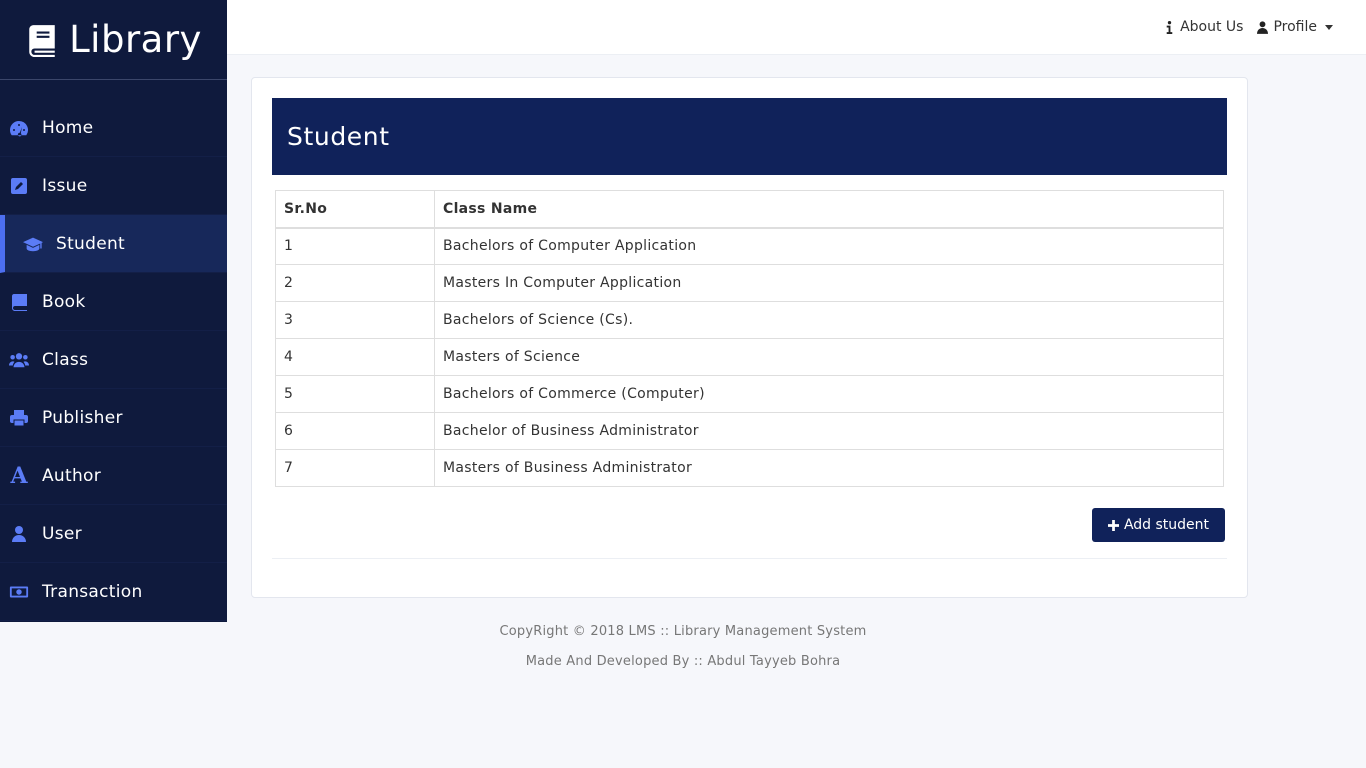 The image size is (1366, 768). What do you see at coordinates (355, 320) in the screenshot?
I see `cell-srno: 3` at bounding box center [355, 320].